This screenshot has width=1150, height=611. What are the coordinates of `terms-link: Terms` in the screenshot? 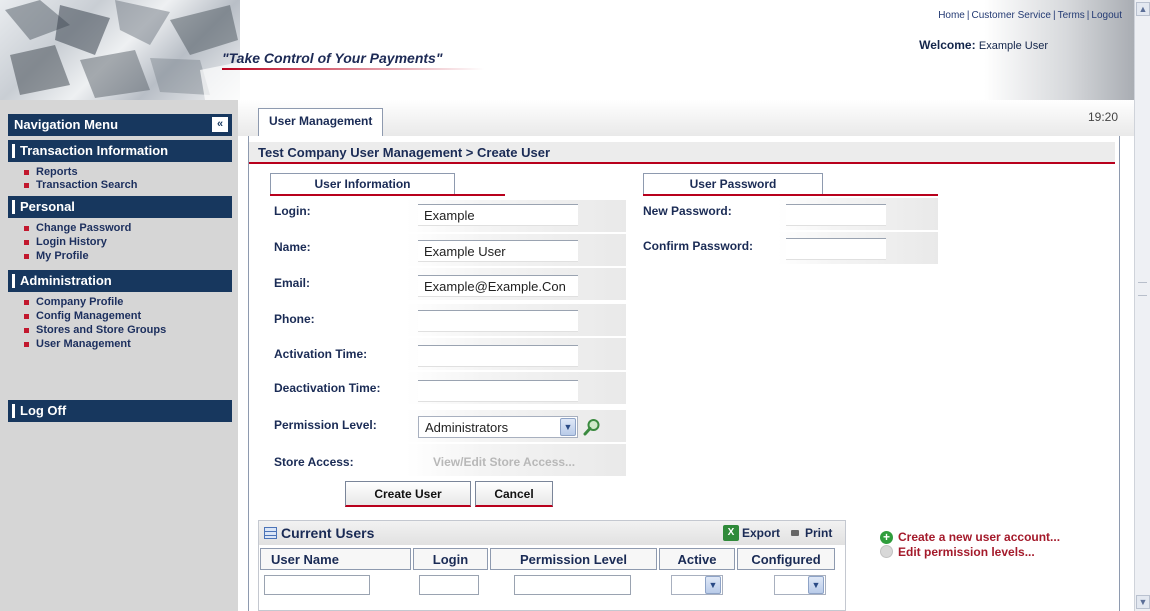 It's located at (1071, 15).